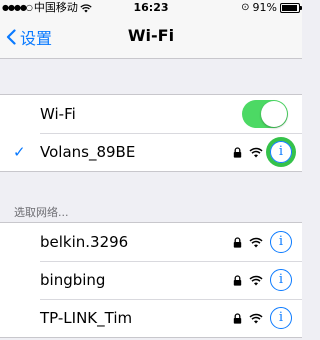 This screenshot has width=320, height=340. What do you see at coordinates (58, 114) in the screenshot?
I see `wifi-toggle-label: Wi-Fi` at bounding box center [58, 114].